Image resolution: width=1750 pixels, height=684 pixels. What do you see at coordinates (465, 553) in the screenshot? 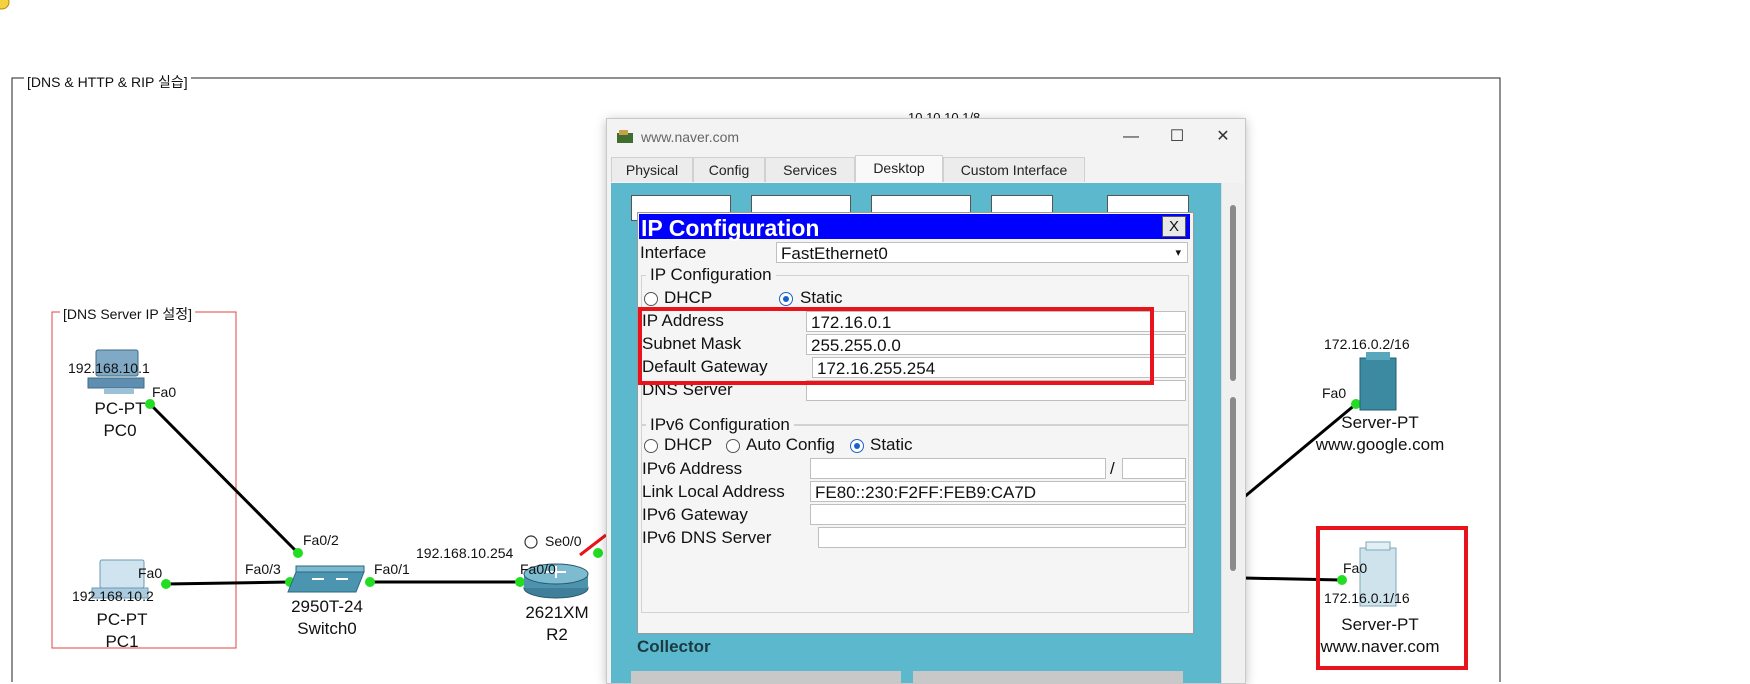
I see `router-lan-ip: 192.168.10.254` at bounding box center [465, 553].